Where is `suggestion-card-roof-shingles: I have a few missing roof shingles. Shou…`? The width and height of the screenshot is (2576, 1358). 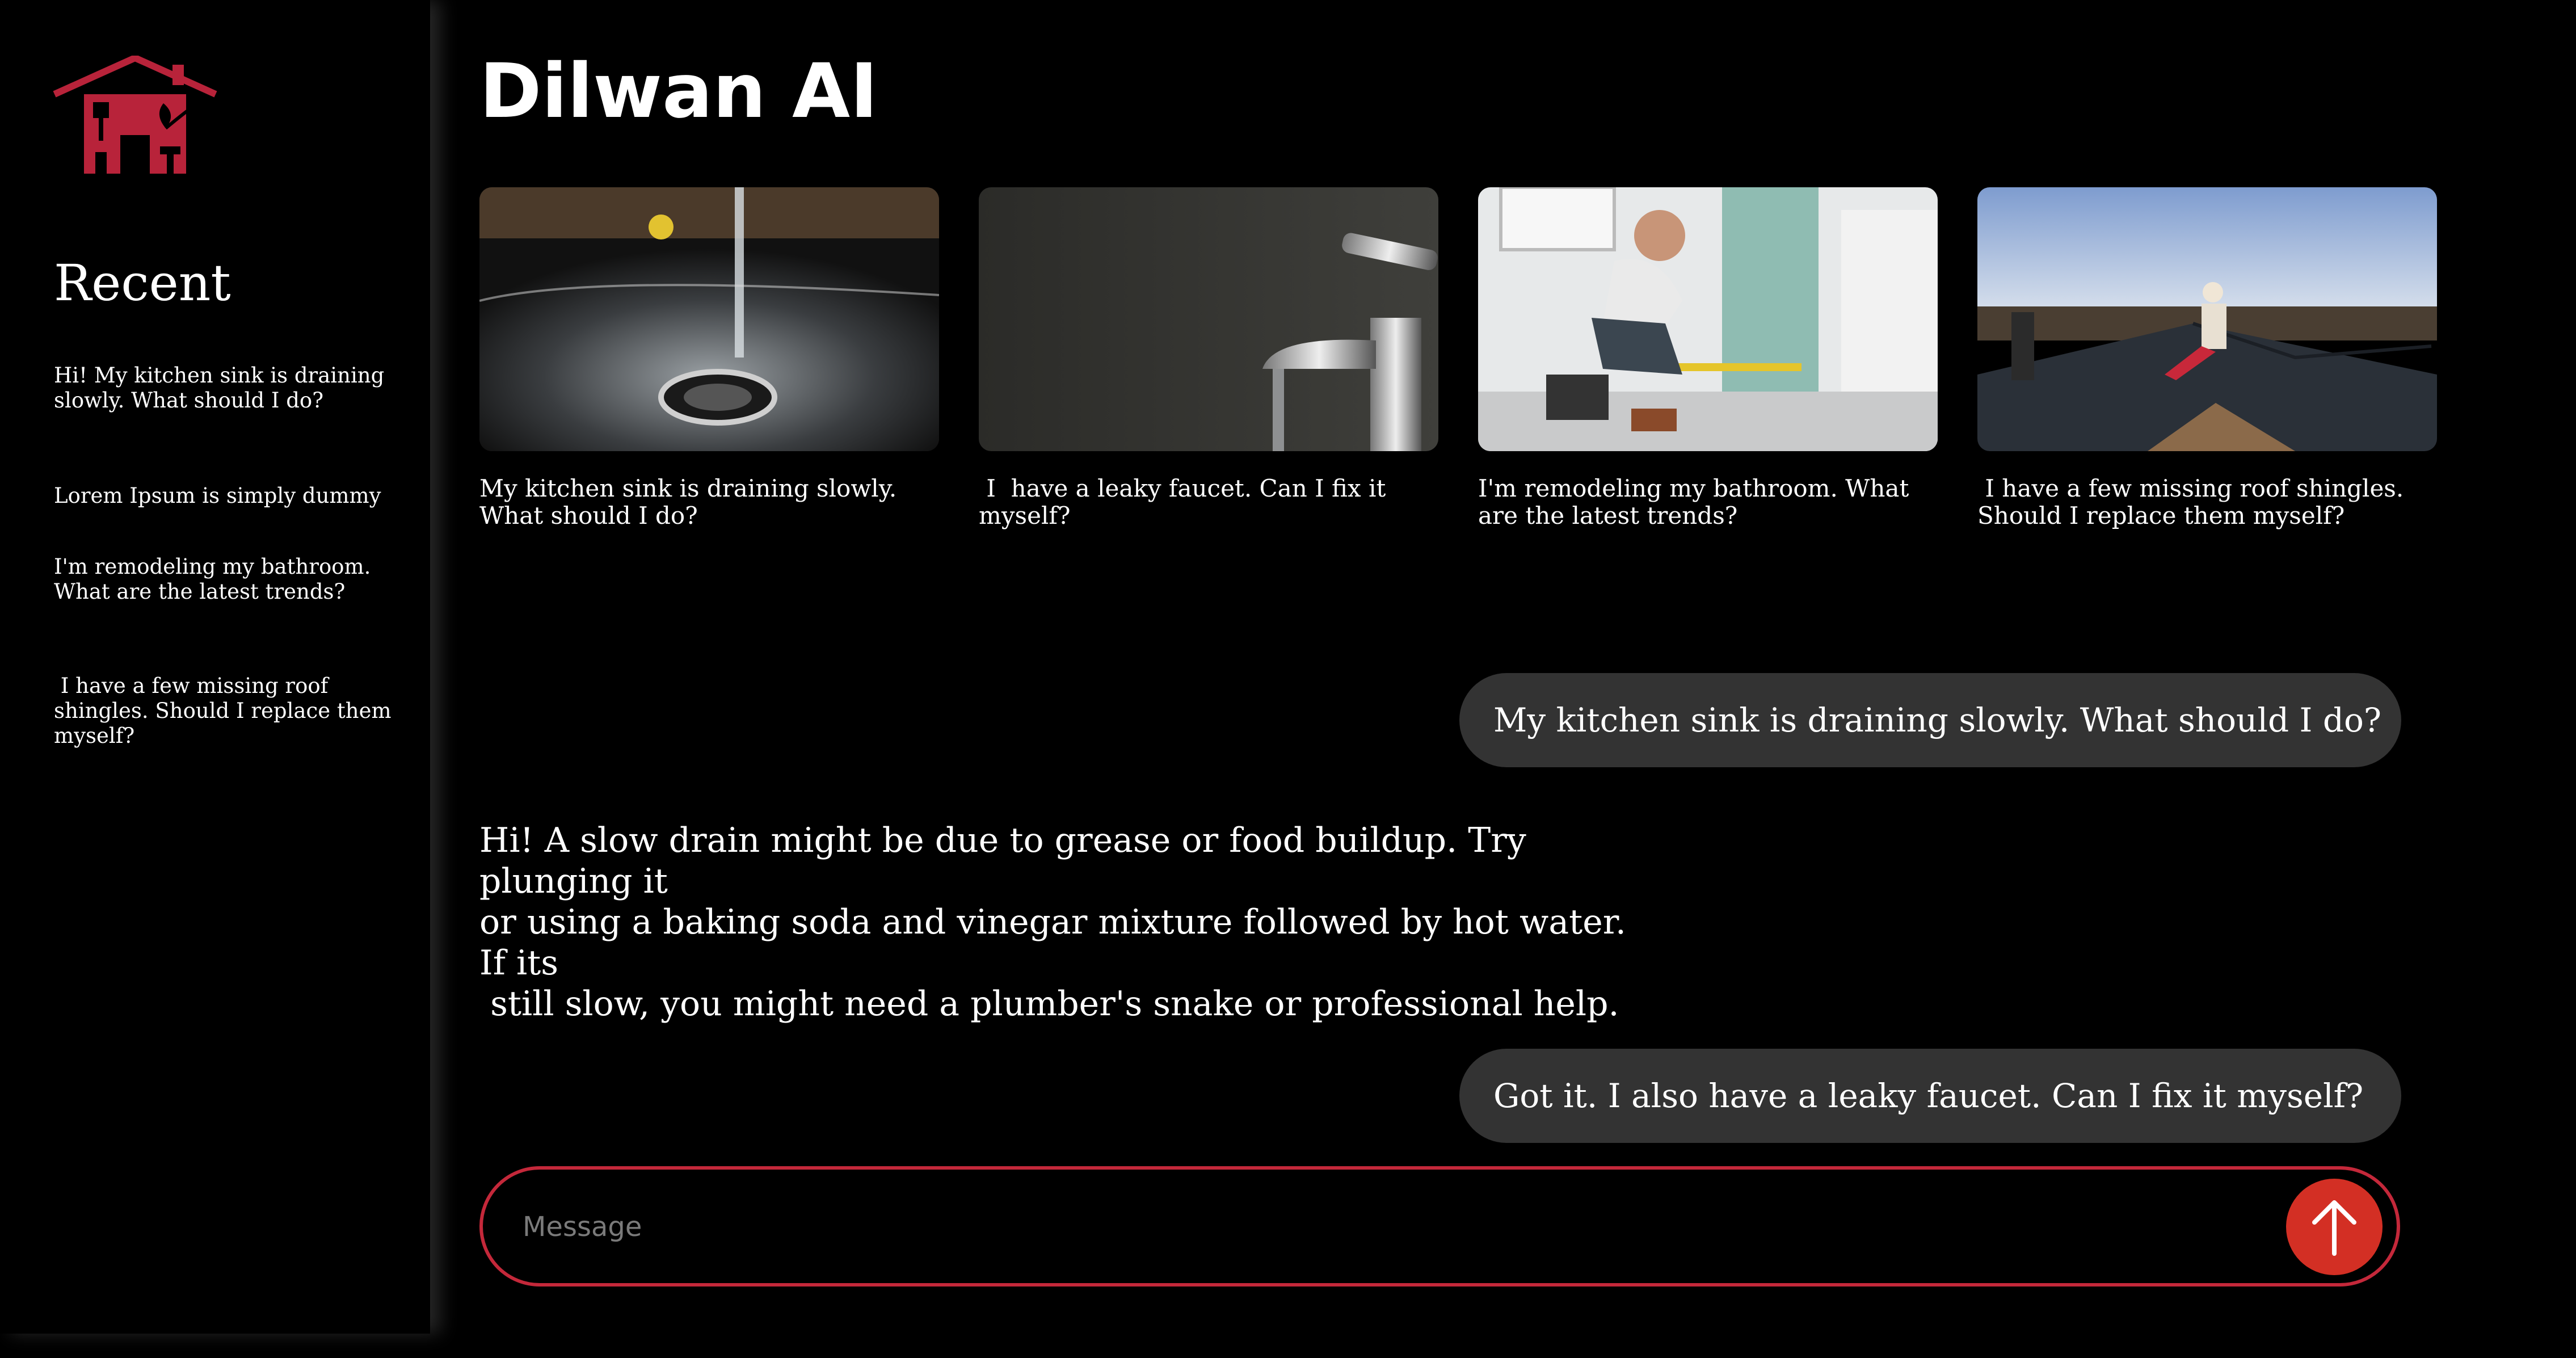
suggestion-card-roof-shingles: I have a few missing roof shingles. Shou… is located at coordinates (2207, 358).